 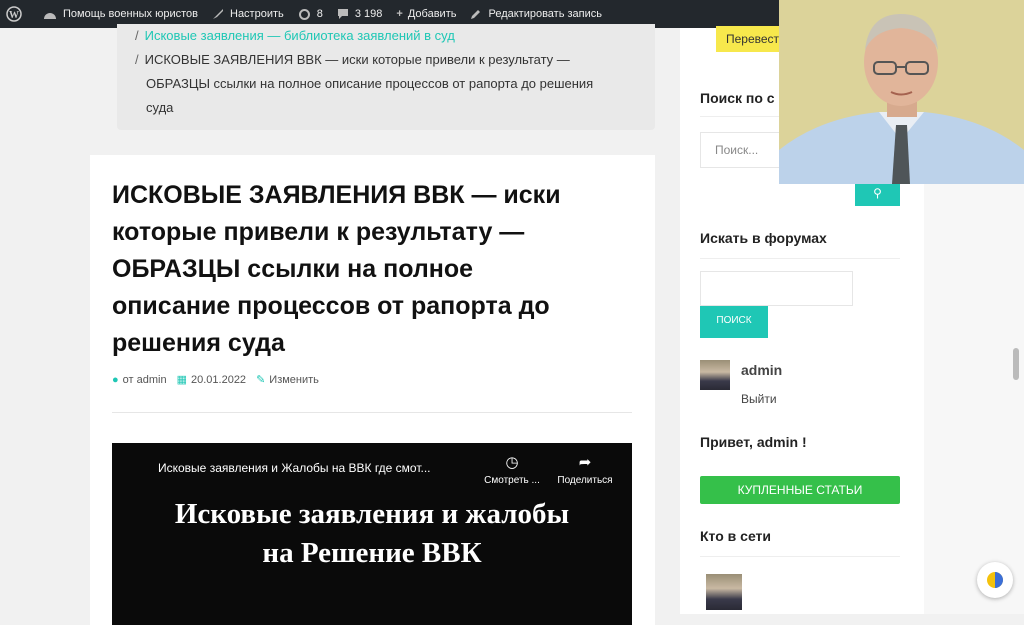 I want to click on bought-articles-button: КУПЛЕННЫЕ СТАТЬИ, so click(x=800, y=490).